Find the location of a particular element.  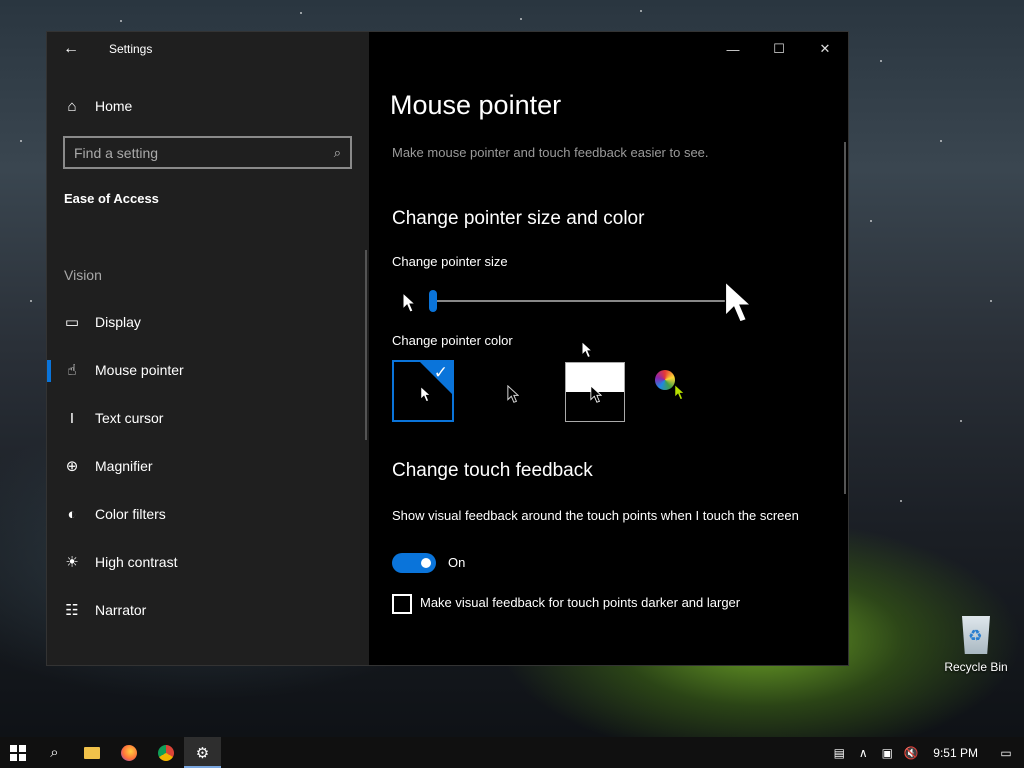

volume-muted-icon: 🔇 is located at coordinates (911, 752).